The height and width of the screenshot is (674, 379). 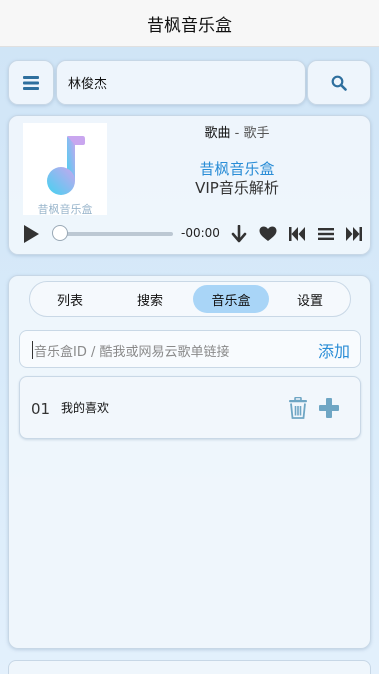 What do you see at coordinates (116, 234) in the screenshot?
I see `progress-bar` at bounding box center [116, 234].